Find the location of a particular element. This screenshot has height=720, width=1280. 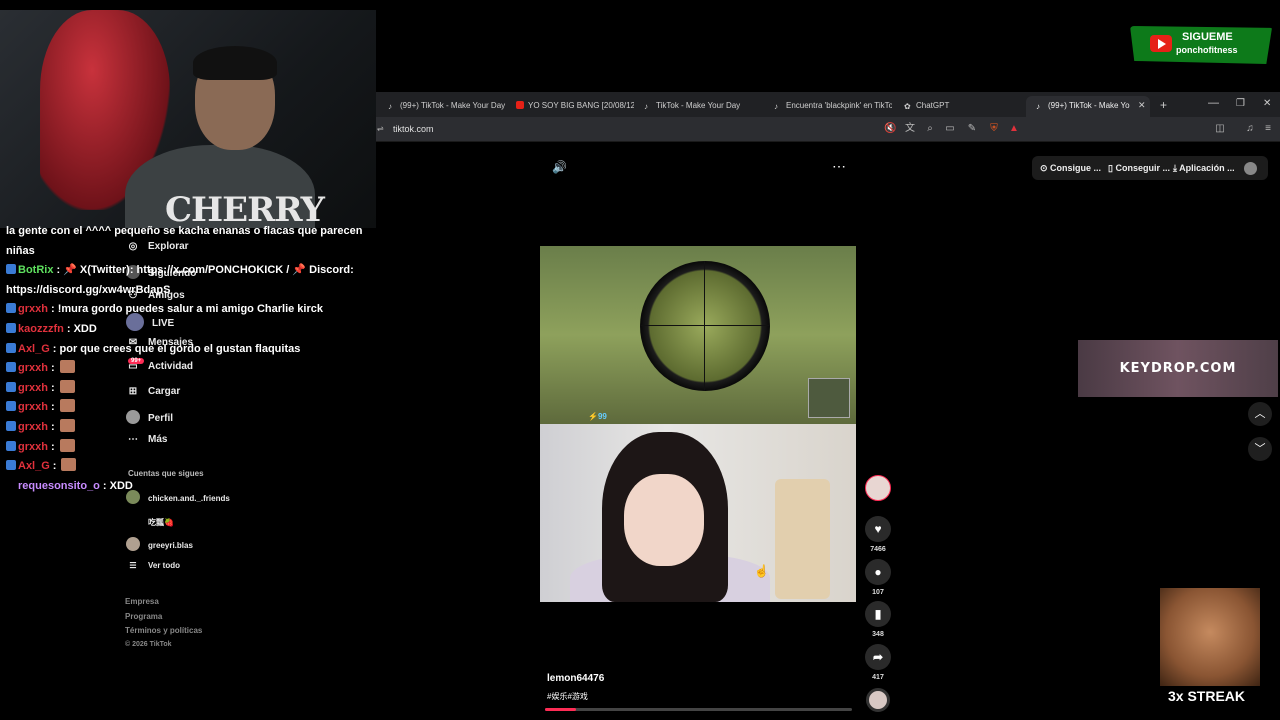

save-action: ▮ 348 is located at coordinates (878, 619).